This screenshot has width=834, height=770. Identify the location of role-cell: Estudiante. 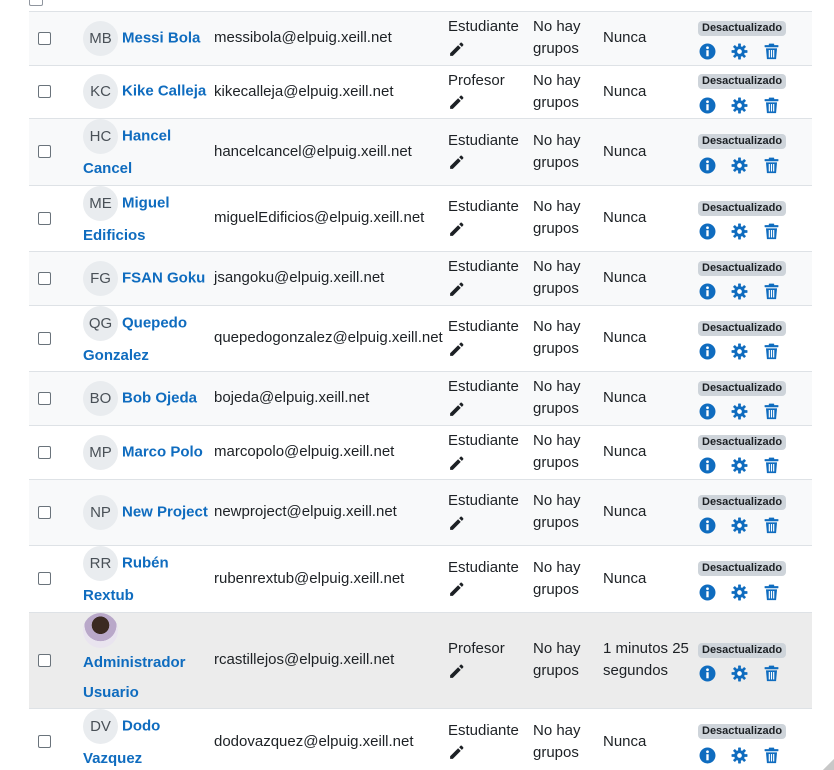
(490, 452).